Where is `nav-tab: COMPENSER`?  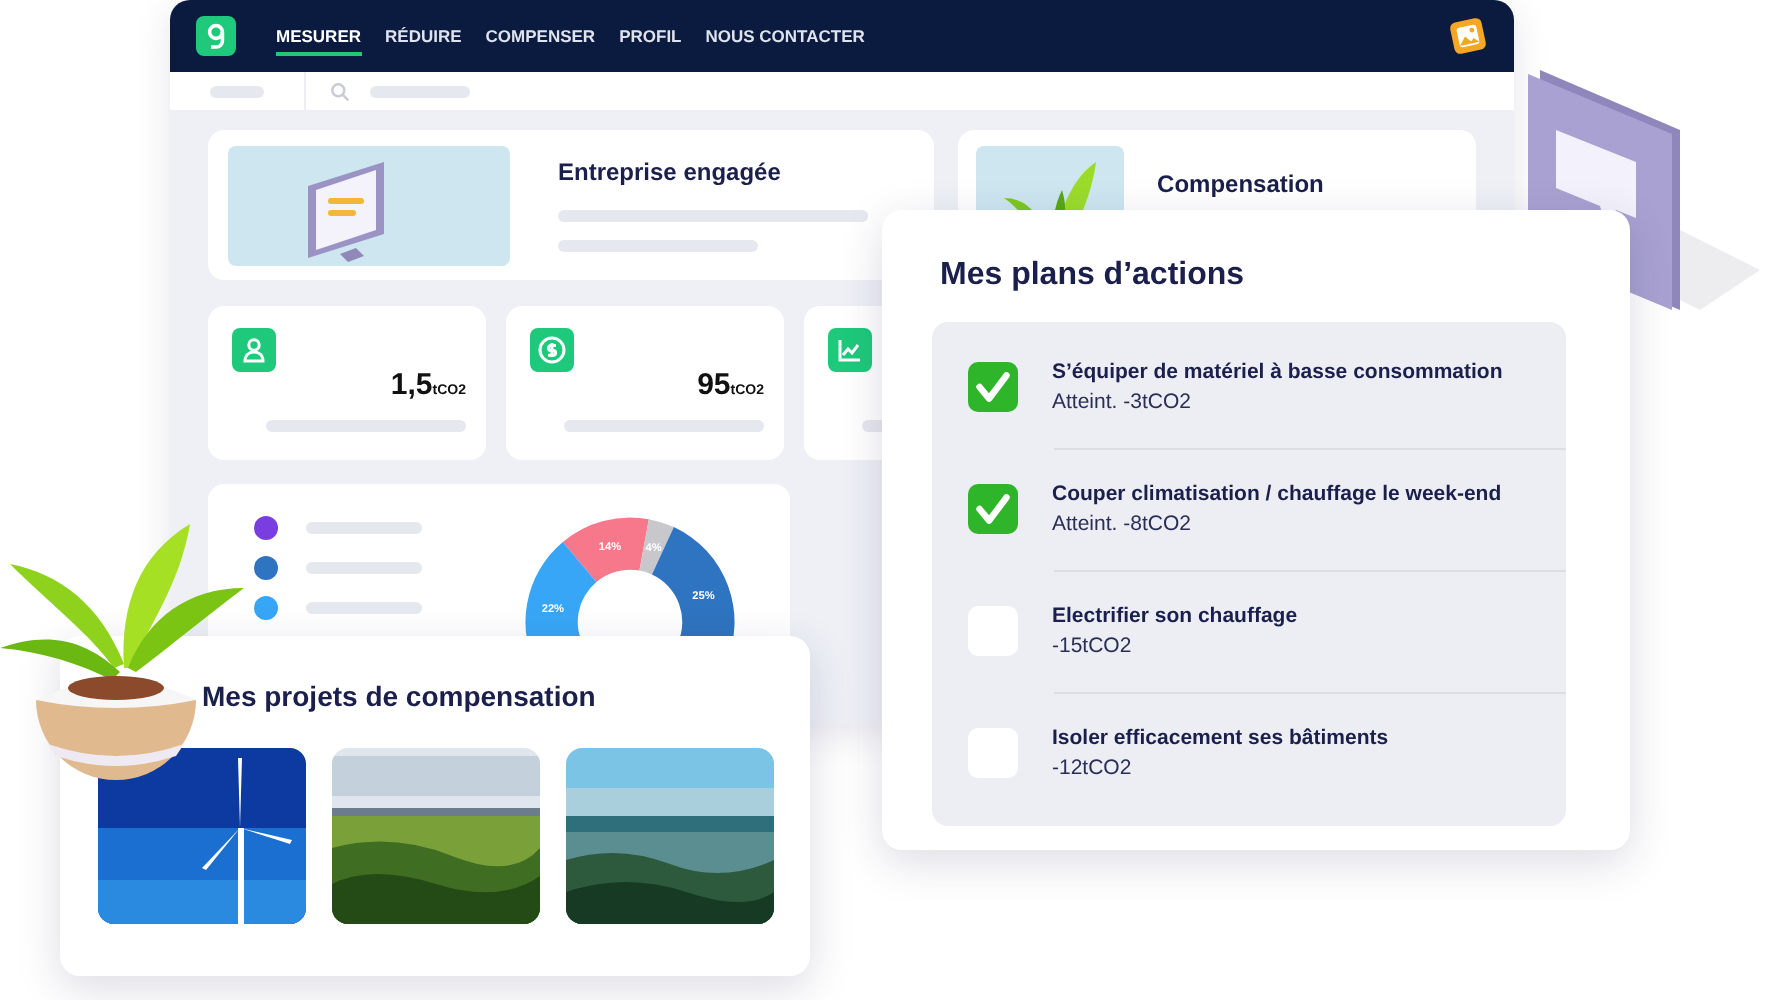 nav-tab: COMPENSER is located at coordinates (540, 36).